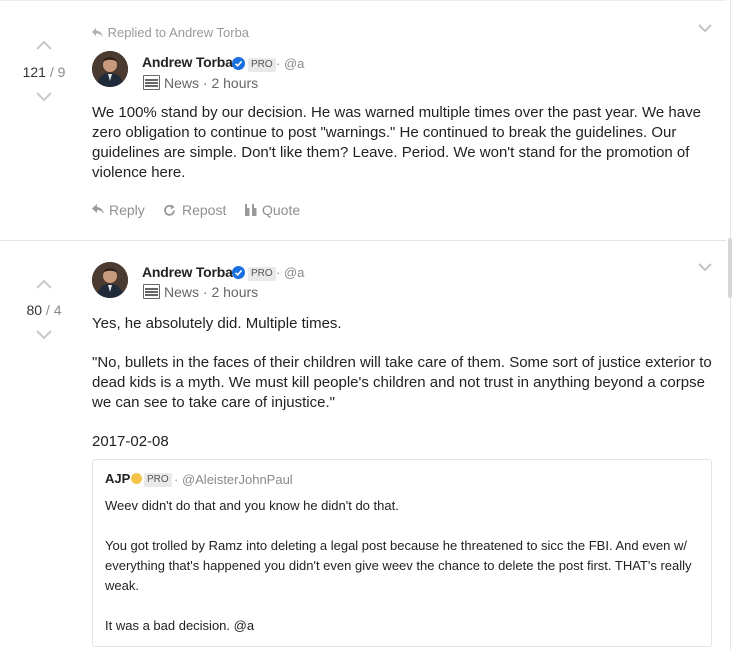  I want to click on post-body-line: Yes, he absolutely did. Multiple times., so click(217, 323).